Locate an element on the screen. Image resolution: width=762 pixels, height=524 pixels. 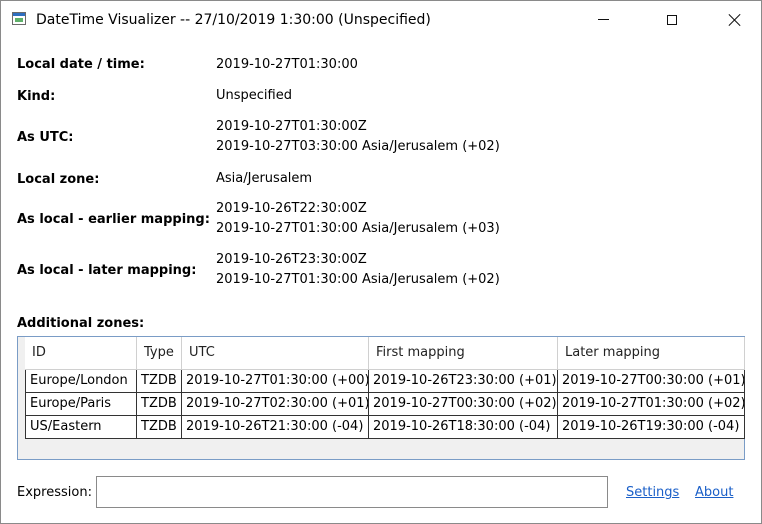
earlier-mapping-line-2: 2019-10-27T01:30:00 Asia/Jerusalem (+03) is located at coordinates (358, 228).